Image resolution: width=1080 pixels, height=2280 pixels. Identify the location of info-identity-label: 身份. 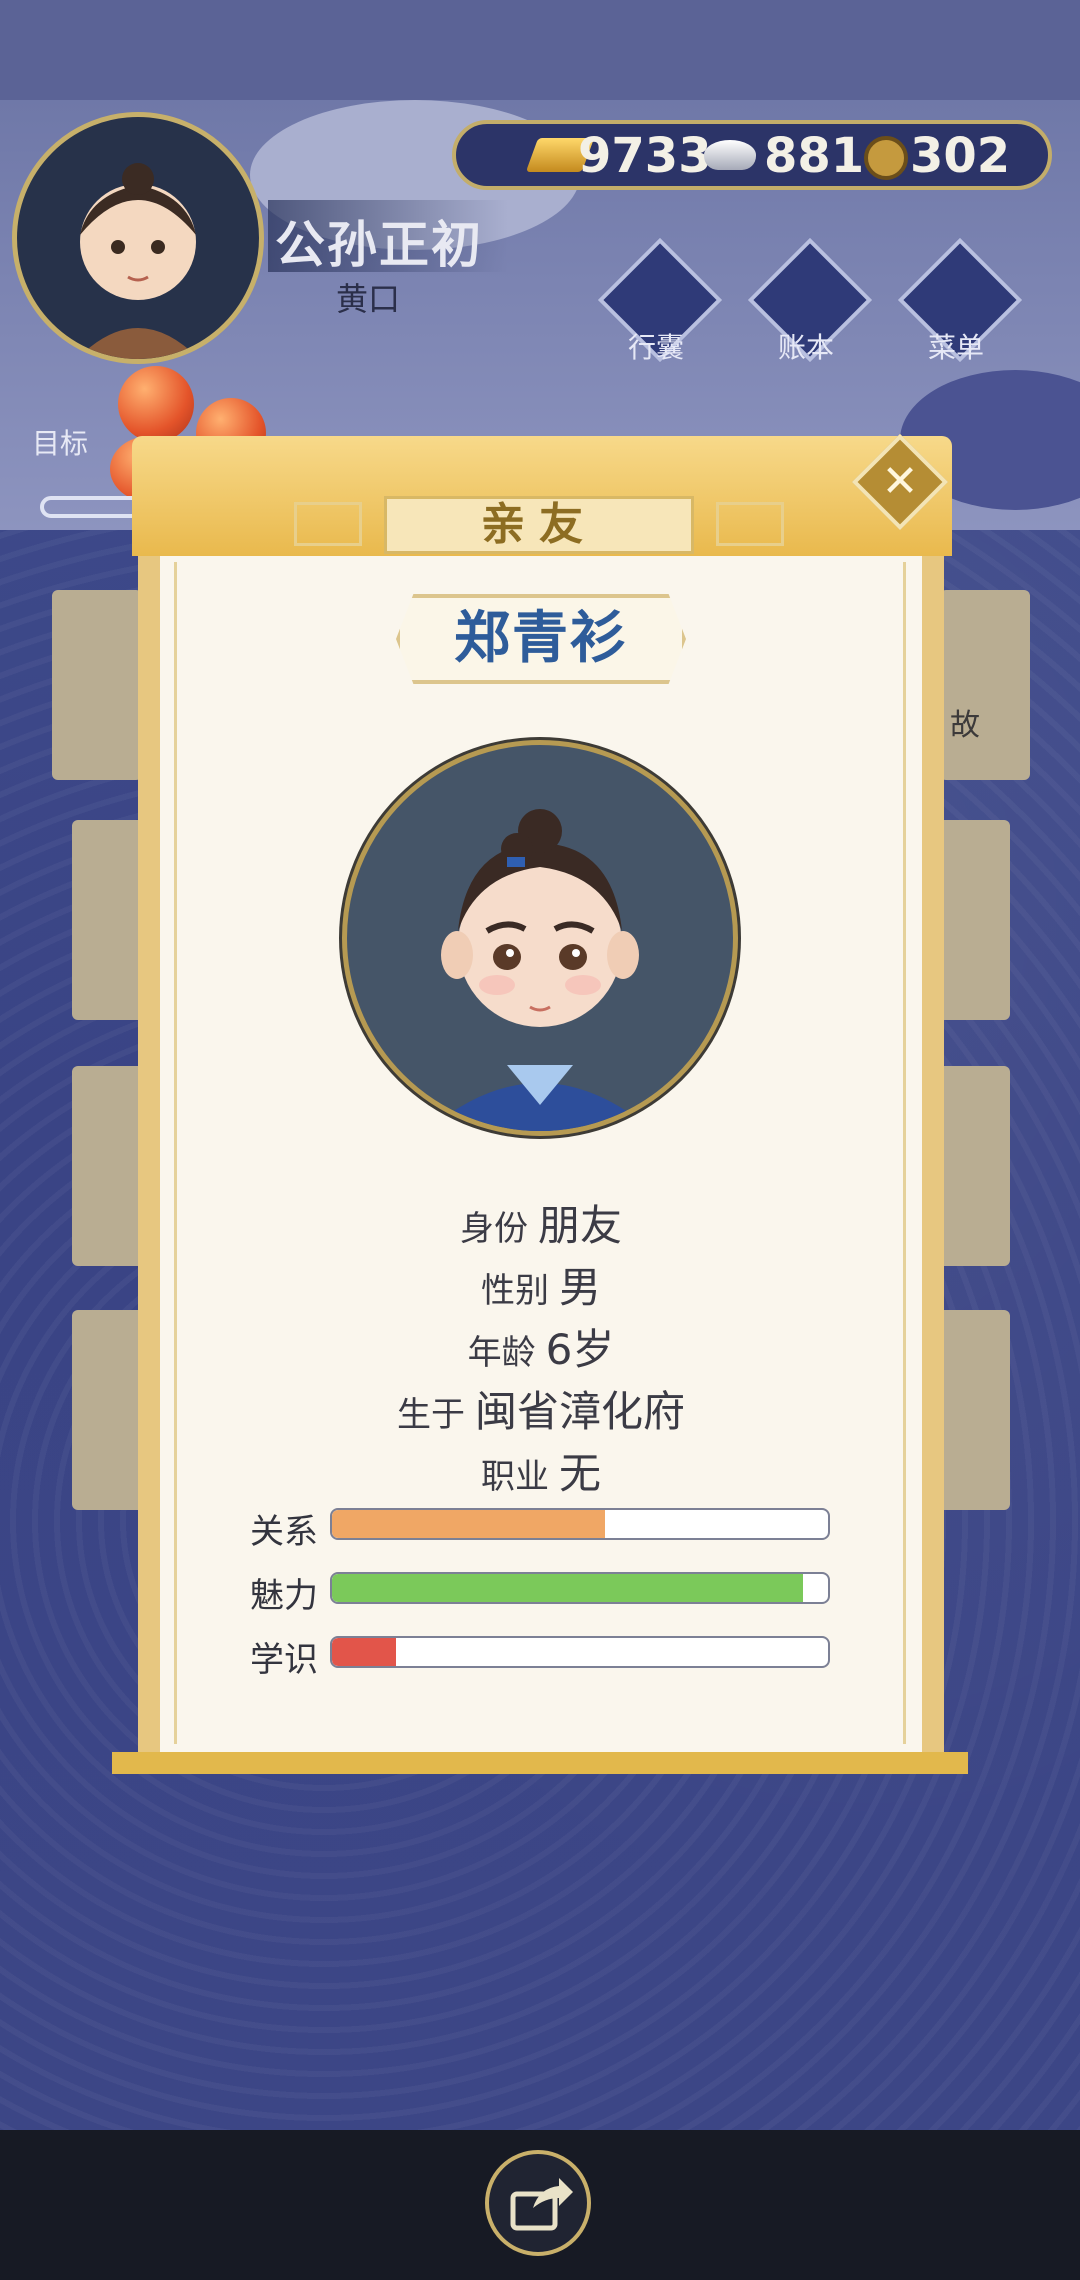
(493, 1229).